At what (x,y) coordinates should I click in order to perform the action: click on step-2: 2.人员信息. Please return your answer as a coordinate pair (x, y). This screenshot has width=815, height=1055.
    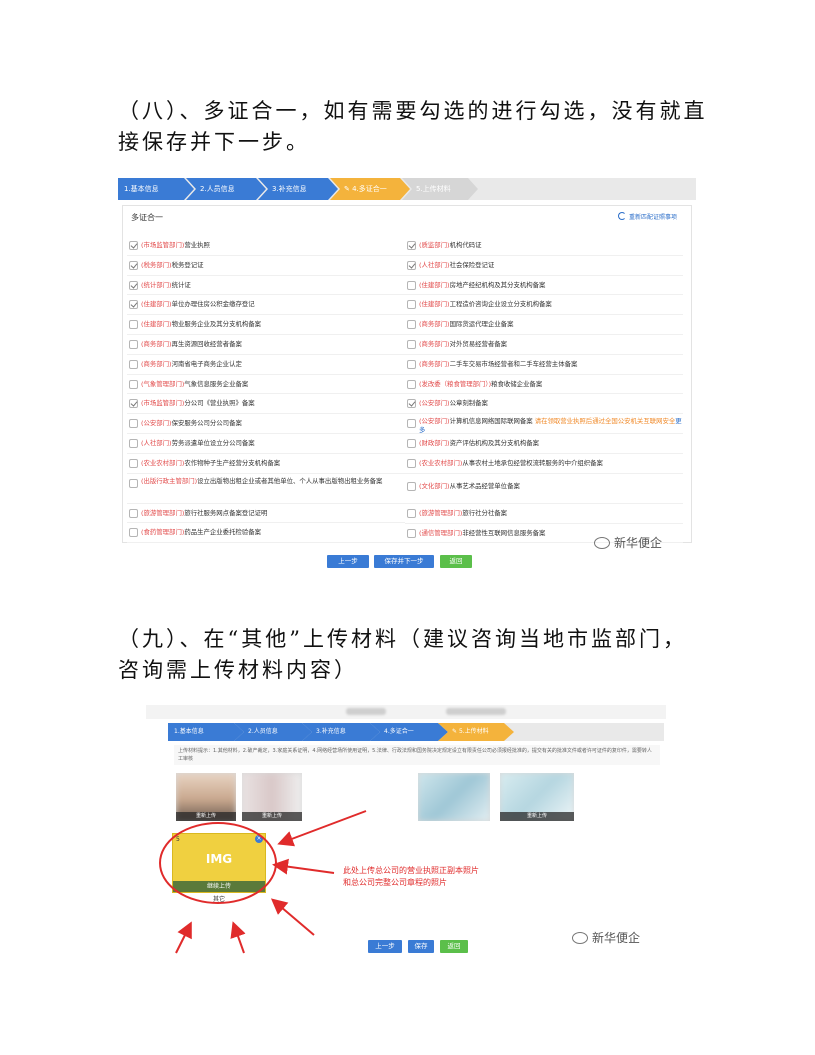
    Looking at the image, I should click on (226, 189).